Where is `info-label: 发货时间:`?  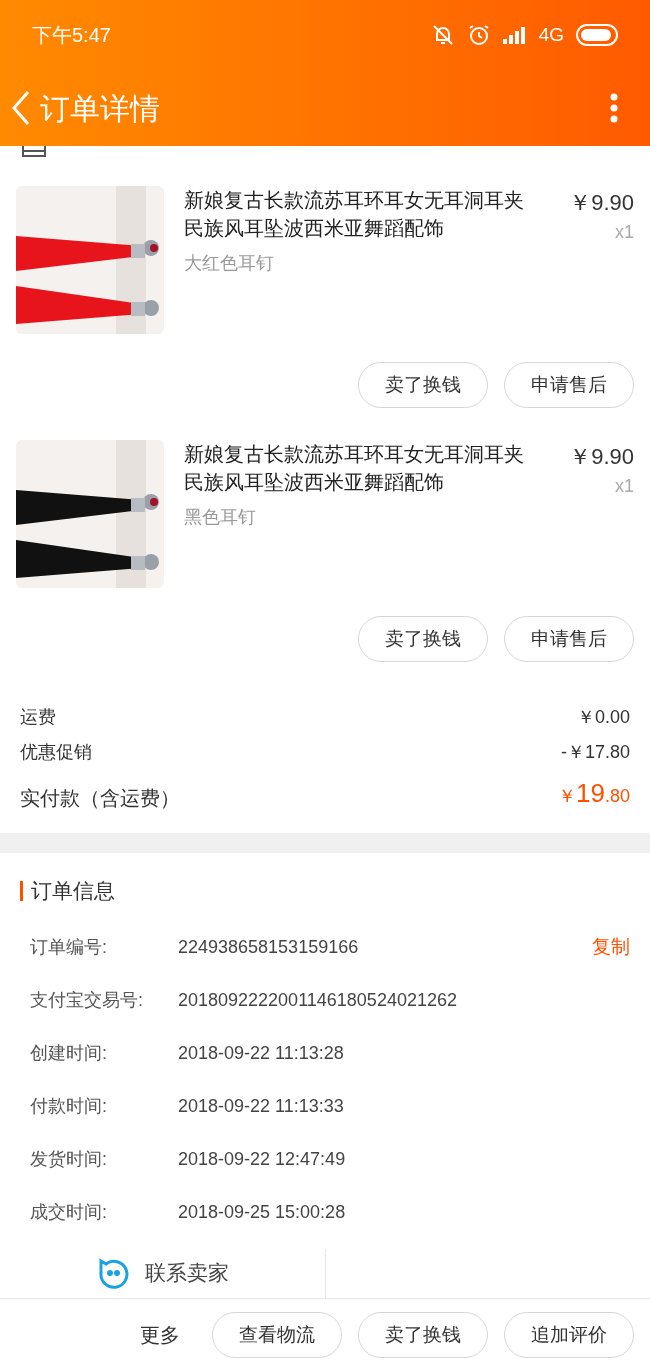 info-label: 发货时间: is located at coordinates (69, 1159).